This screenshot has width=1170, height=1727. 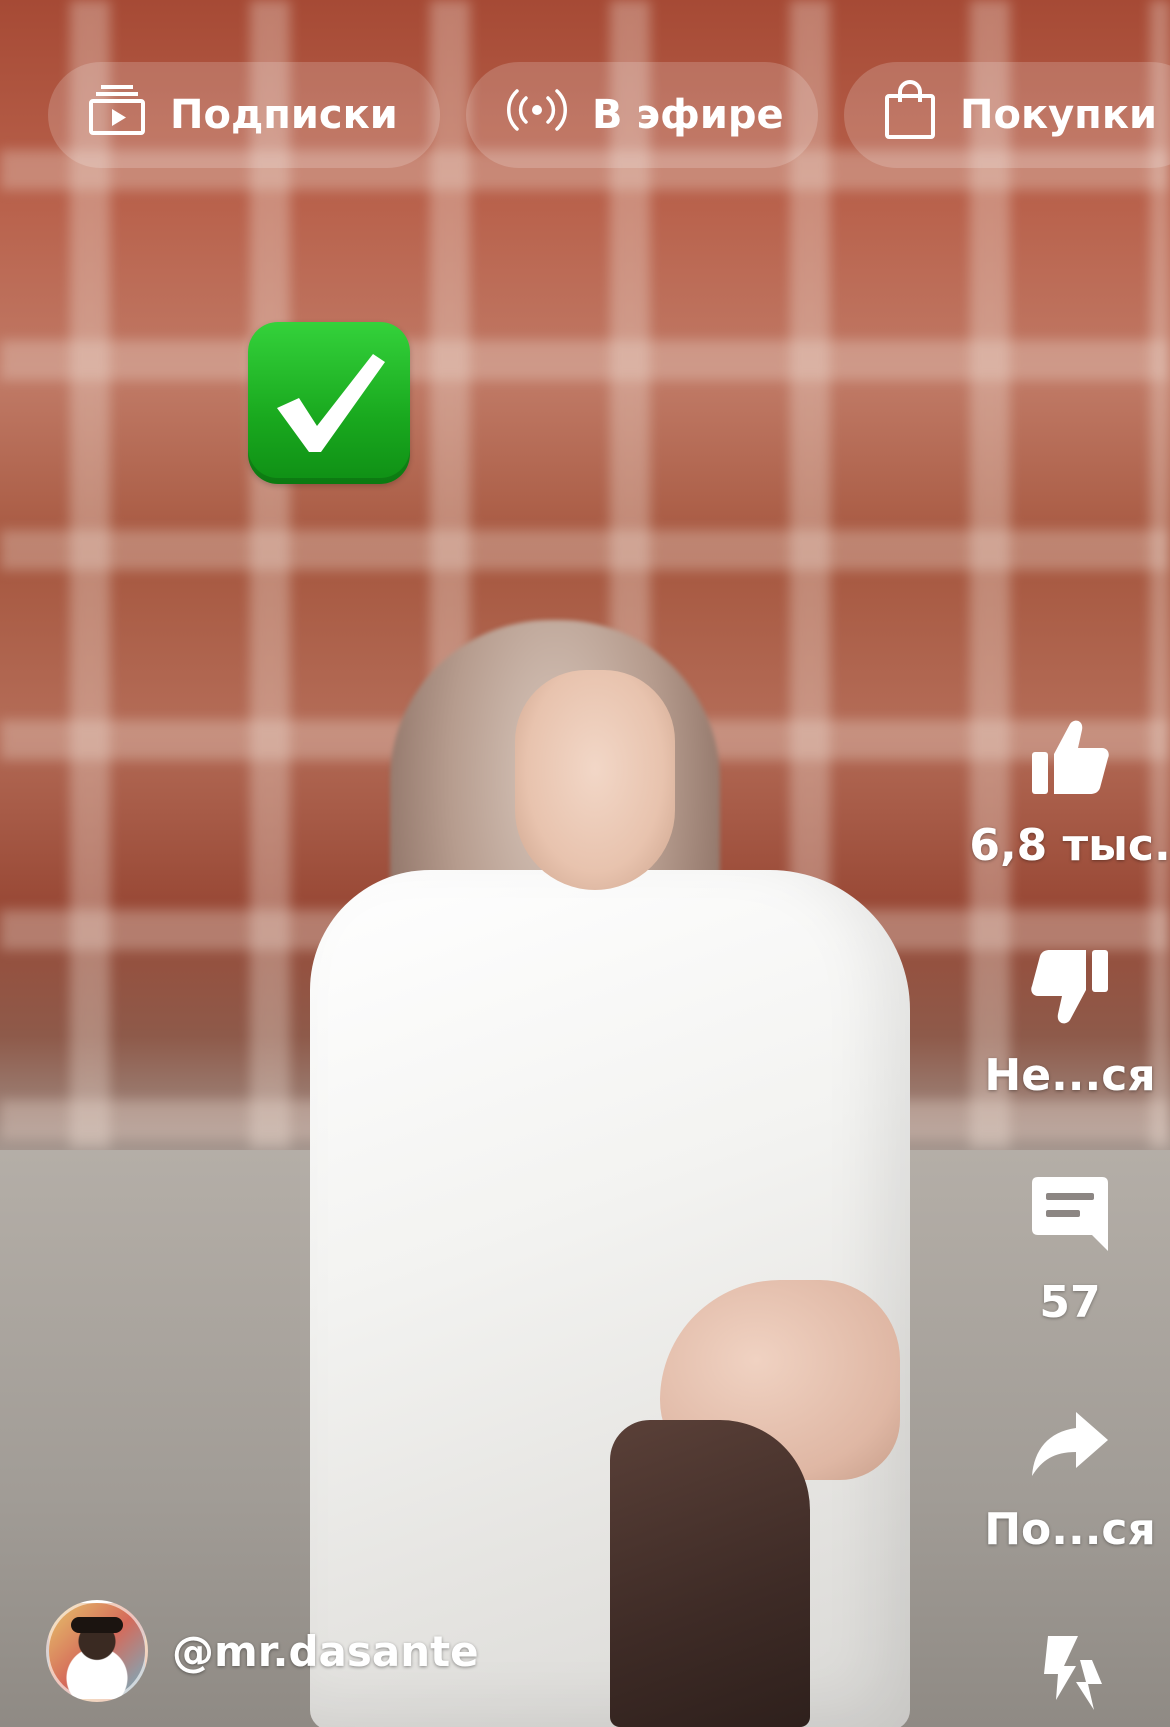 I want to click on avatar-hat, so click(x=97, y=1625).